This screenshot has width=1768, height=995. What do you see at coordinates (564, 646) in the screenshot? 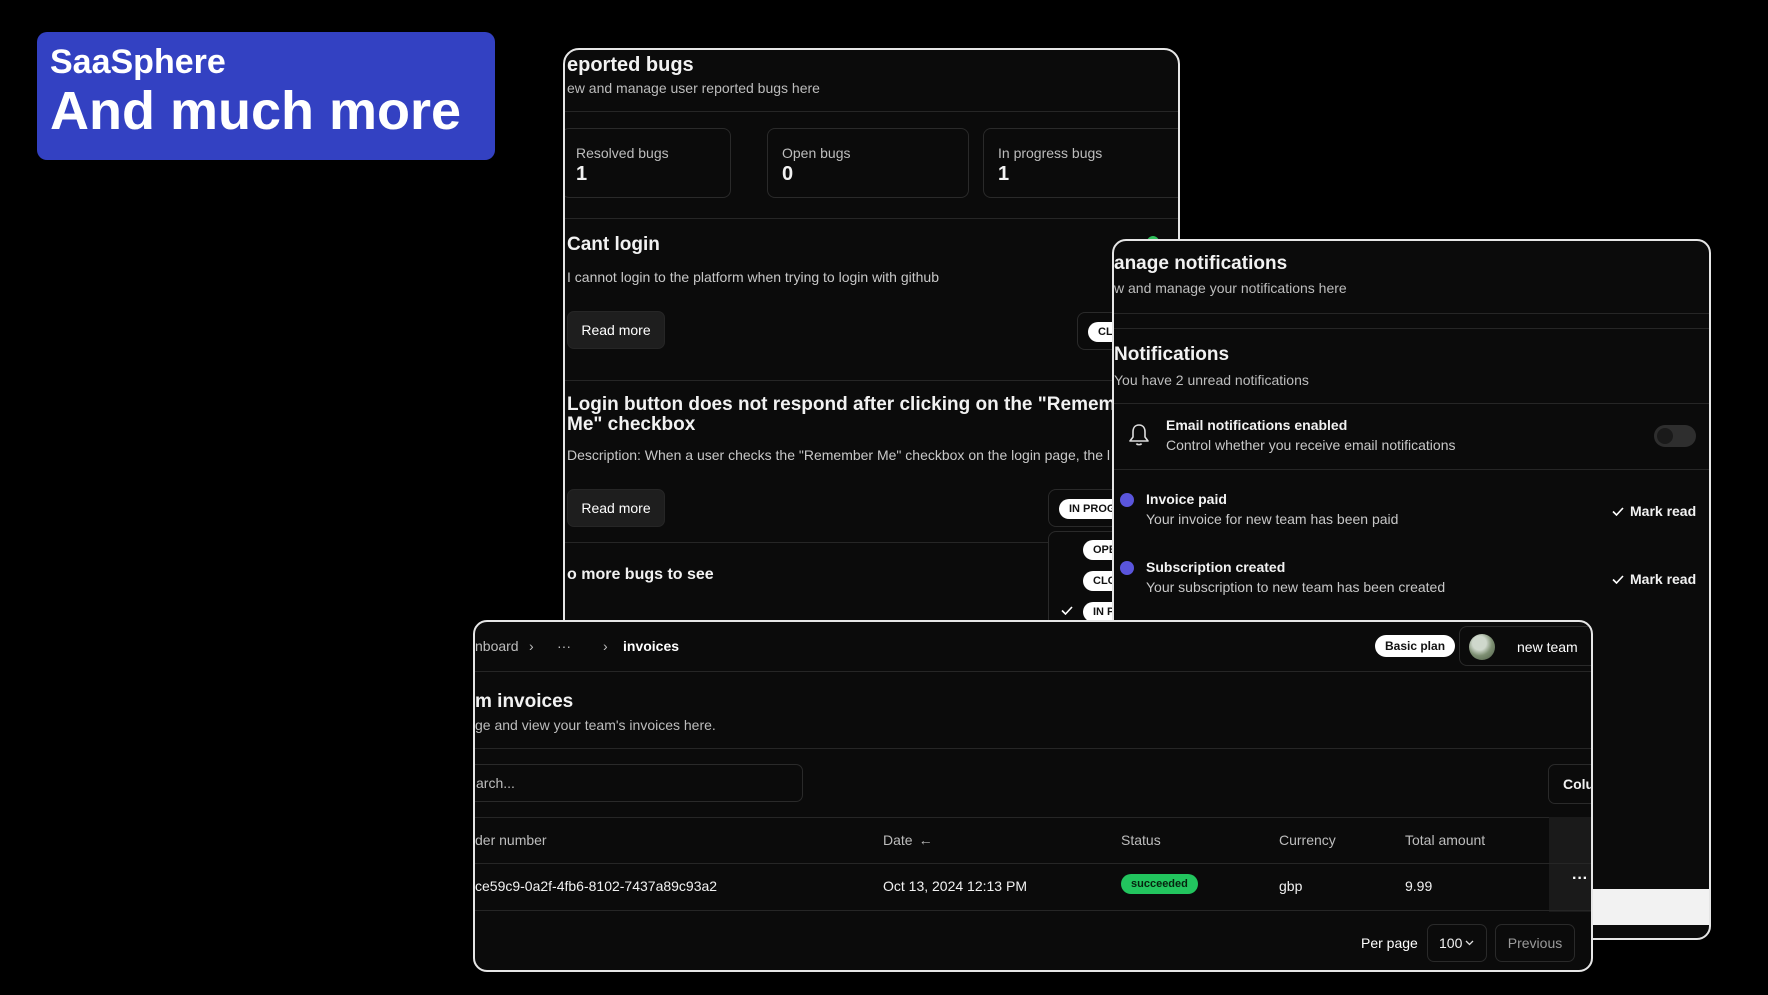
I see `breadcrumb-ellipsis: ···` at bounding box center [564, 646].